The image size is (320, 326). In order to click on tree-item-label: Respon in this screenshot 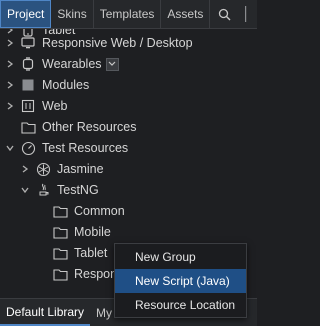, I will do `click(96, 274)`.